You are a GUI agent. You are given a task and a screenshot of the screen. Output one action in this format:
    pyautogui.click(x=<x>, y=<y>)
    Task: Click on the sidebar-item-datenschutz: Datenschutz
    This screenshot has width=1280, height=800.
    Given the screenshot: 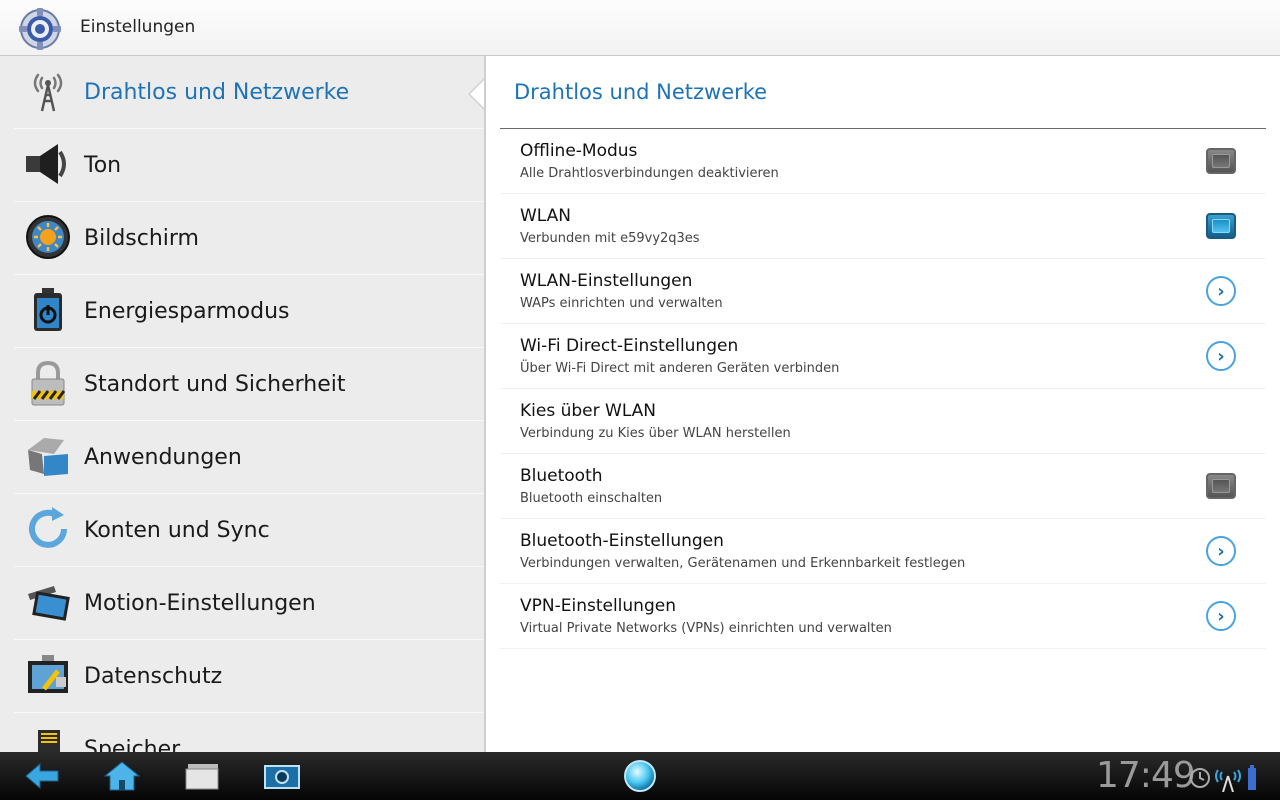 What is the action you would take?
    pyautogui.click(x=249, y=676)
    